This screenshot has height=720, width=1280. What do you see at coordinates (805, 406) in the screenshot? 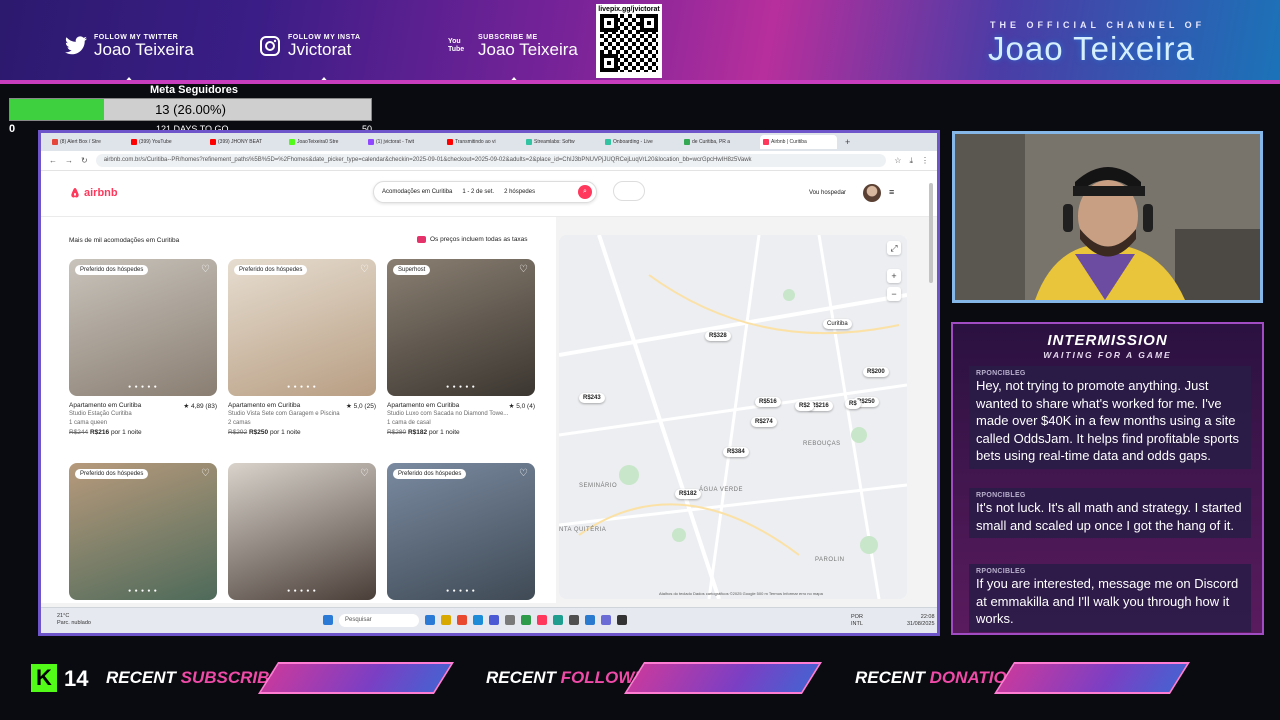
I see `price-pin: R$2` at bounding box center [805, 406].